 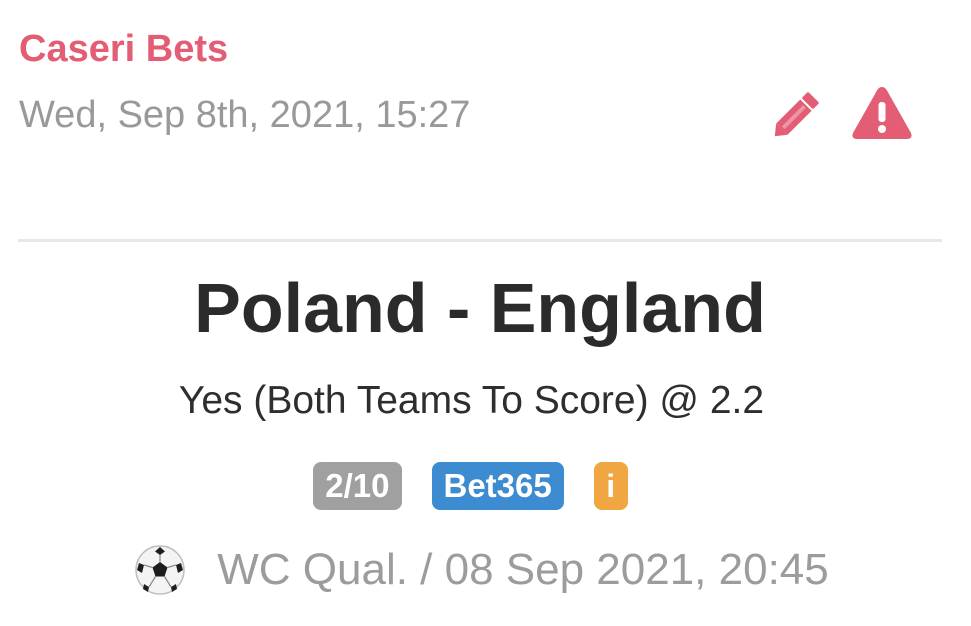 I want to click on tipster-name: Caseri Bets, so click(x=123, y=49).